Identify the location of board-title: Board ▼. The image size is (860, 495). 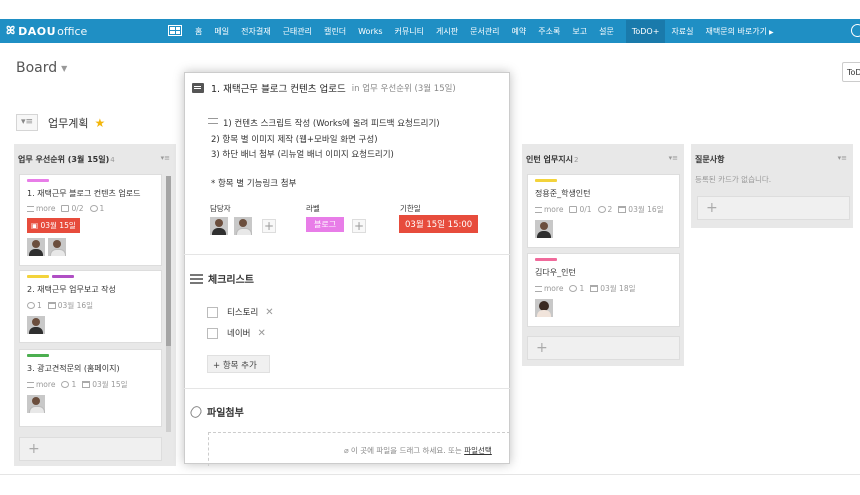
(41, 68).